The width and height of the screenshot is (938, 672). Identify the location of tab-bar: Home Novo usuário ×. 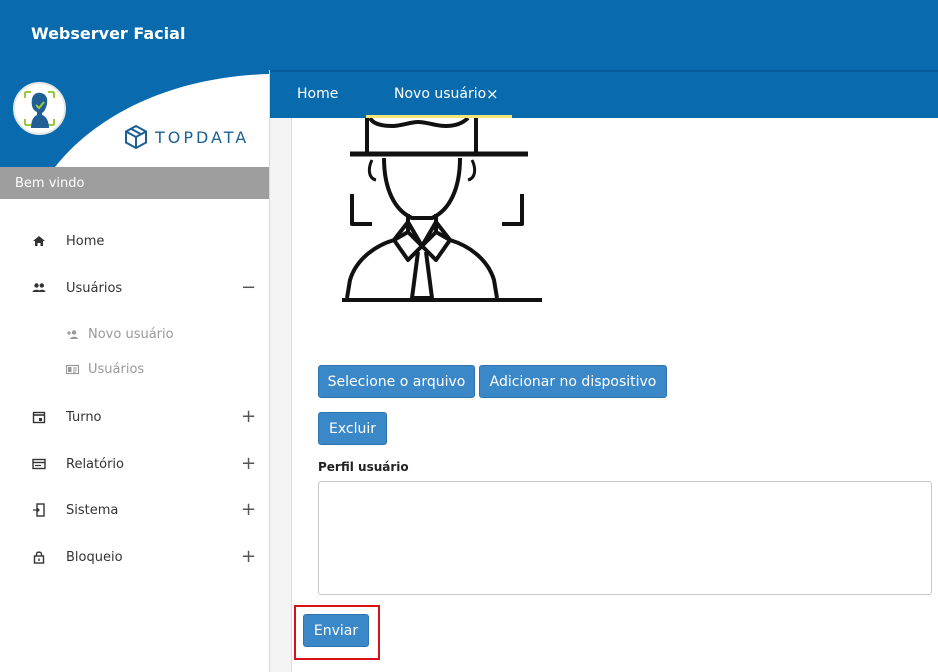
(604, 94).